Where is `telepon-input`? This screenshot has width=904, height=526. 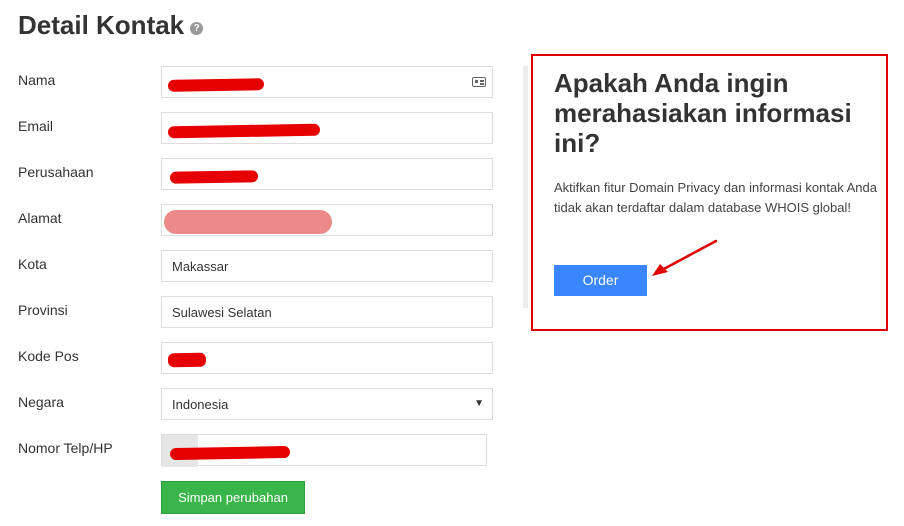
telepon-input is located at coordinates (324, 450).